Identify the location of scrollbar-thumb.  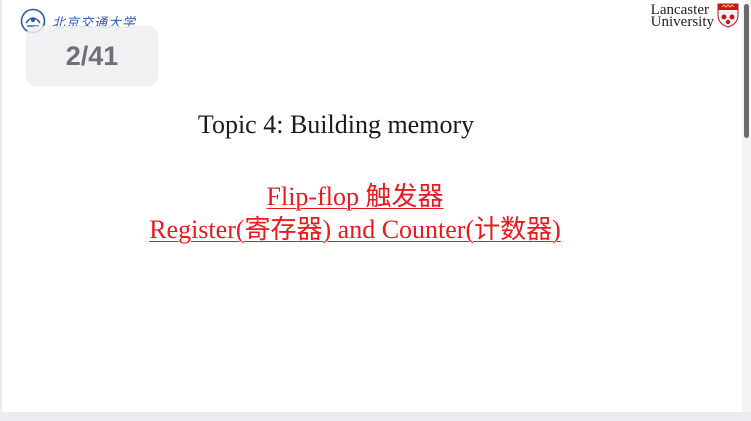
(746, 71).